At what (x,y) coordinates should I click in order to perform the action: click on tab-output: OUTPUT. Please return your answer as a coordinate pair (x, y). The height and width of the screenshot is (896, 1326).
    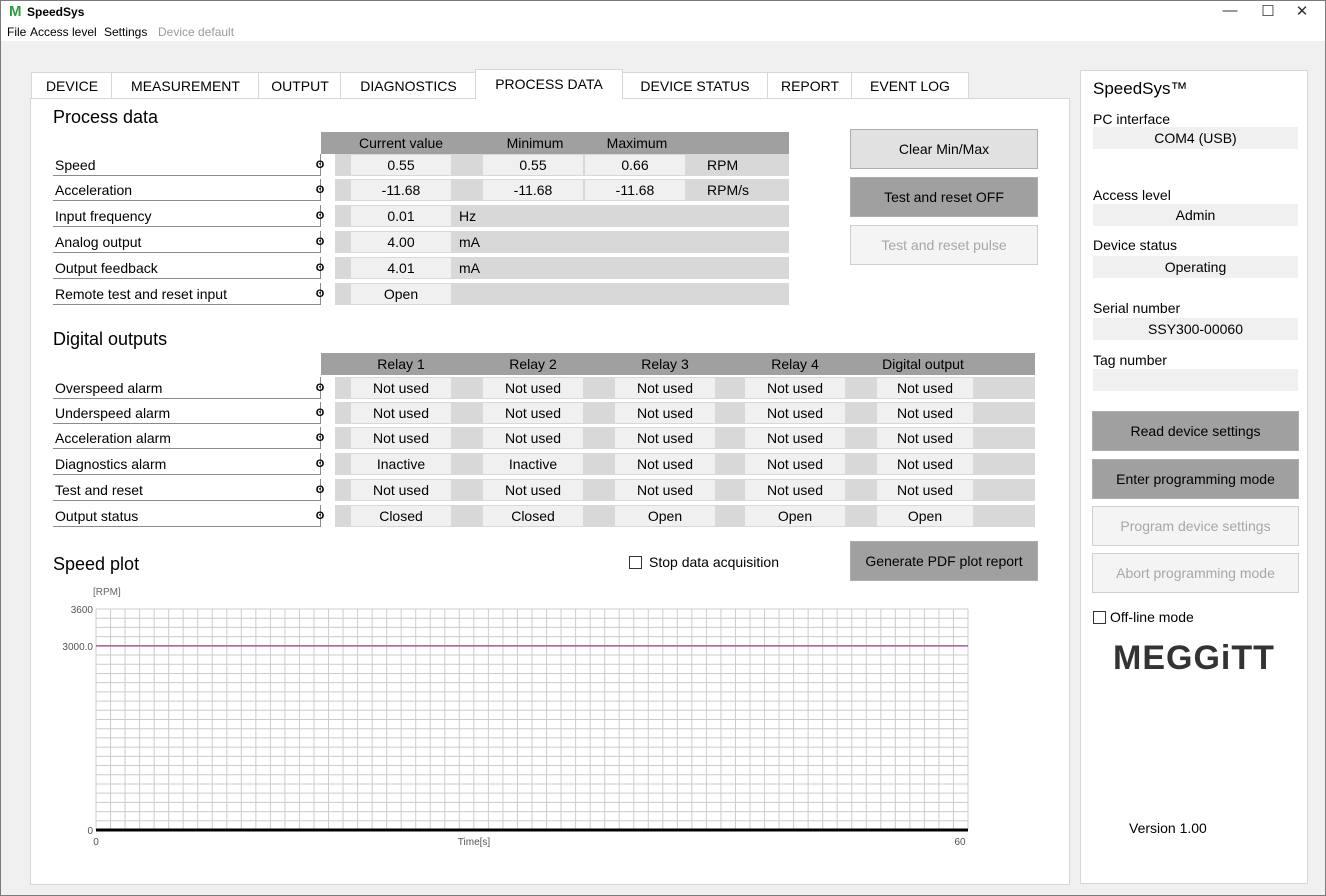
    Looking at the image, I should click on (300, 85).